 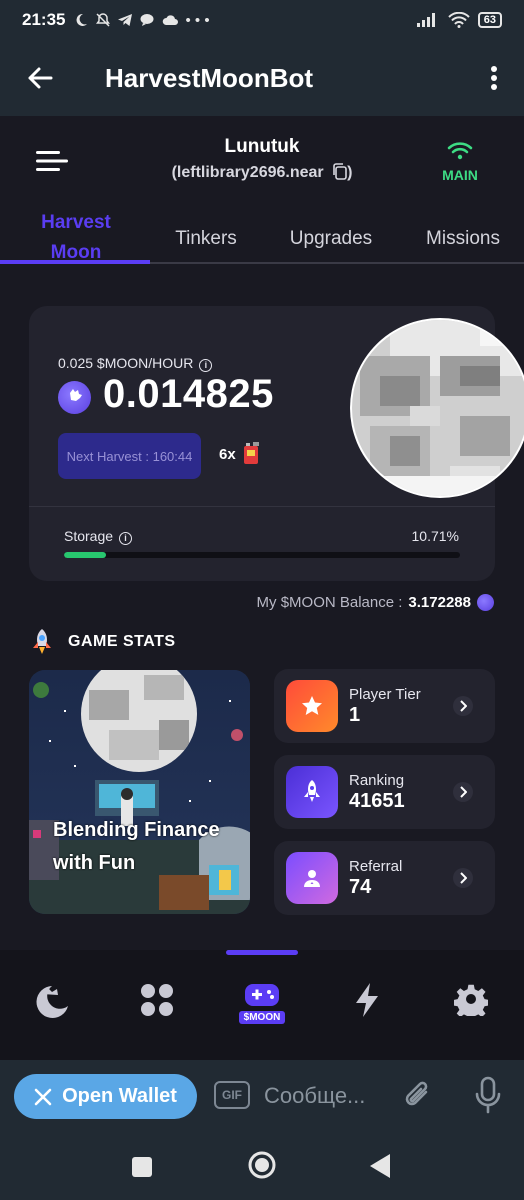 I want to click on more-menu-button, so click(x=494, y=78).